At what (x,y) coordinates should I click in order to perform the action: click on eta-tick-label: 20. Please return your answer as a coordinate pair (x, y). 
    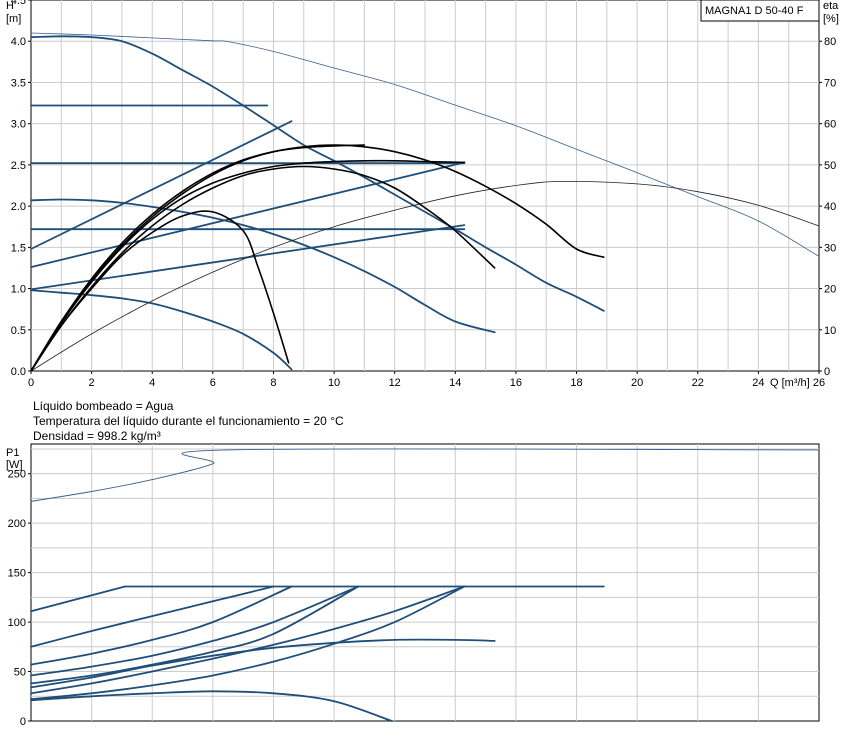
    Looking at the image, I should click on (830, 290).